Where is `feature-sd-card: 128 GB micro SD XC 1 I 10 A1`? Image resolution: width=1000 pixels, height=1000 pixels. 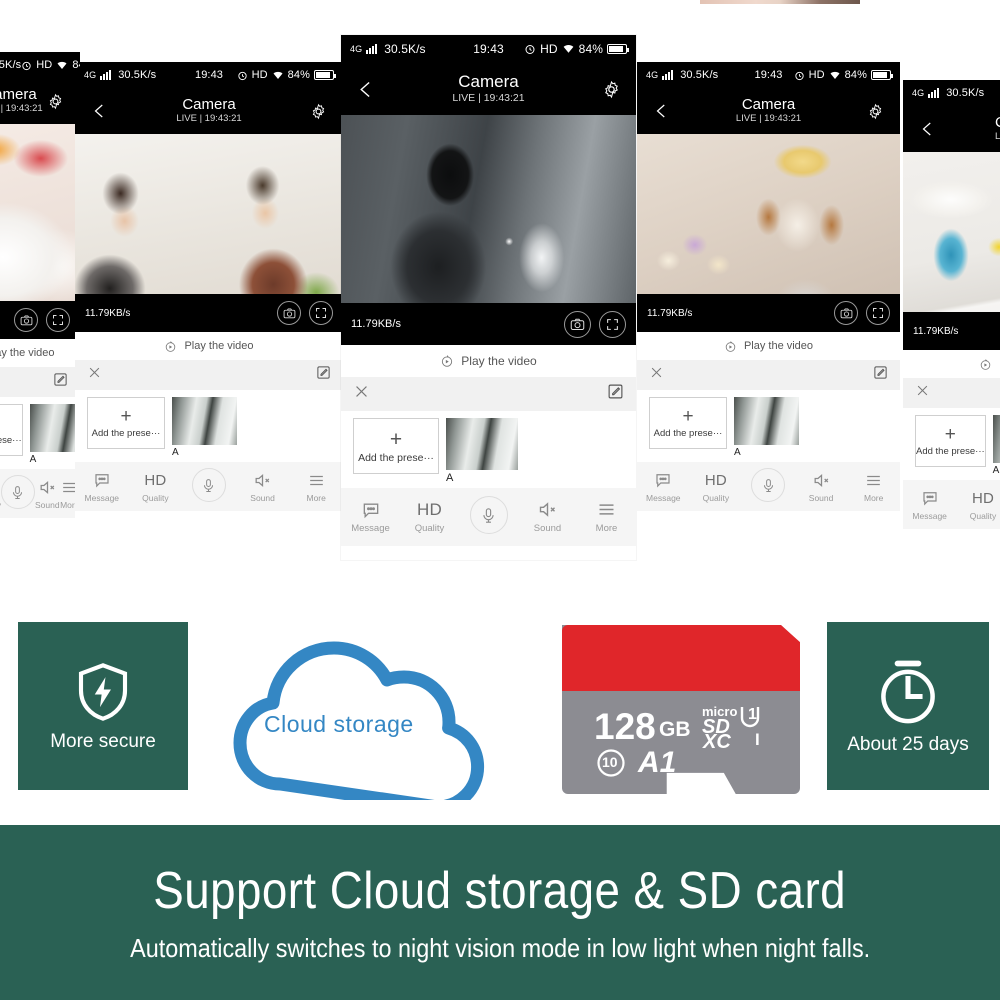
feature-sd-card: 128 GB micro SD XC 1 I 10 A1 is located at coordinates (681, 706).